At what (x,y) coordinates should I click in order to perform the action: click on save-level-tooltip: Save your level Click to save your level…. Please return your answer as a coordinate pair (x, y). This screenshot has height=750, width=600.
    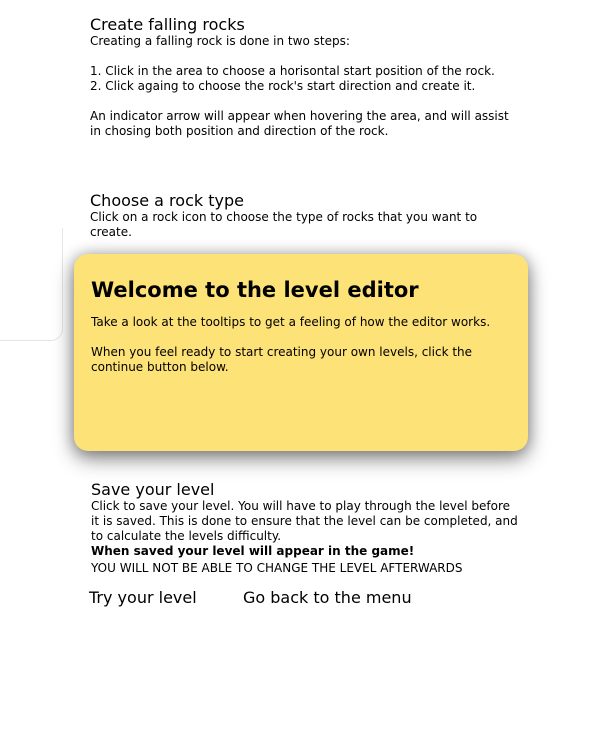
    Looking at the image, I should click on (306, 528).